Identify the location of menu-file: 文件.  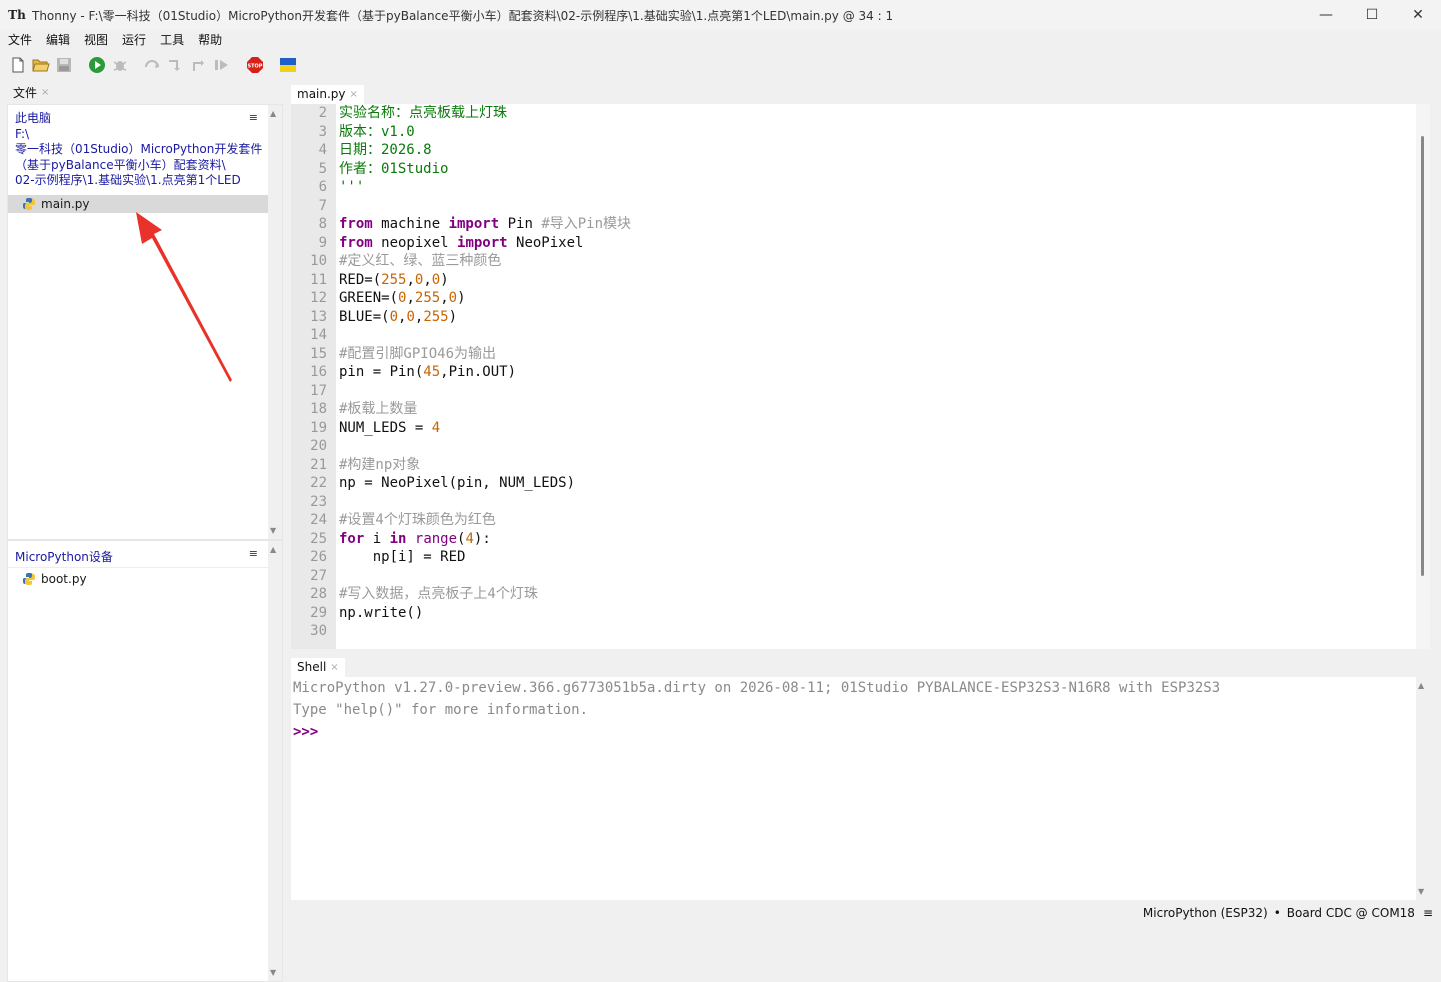
(19, 39).